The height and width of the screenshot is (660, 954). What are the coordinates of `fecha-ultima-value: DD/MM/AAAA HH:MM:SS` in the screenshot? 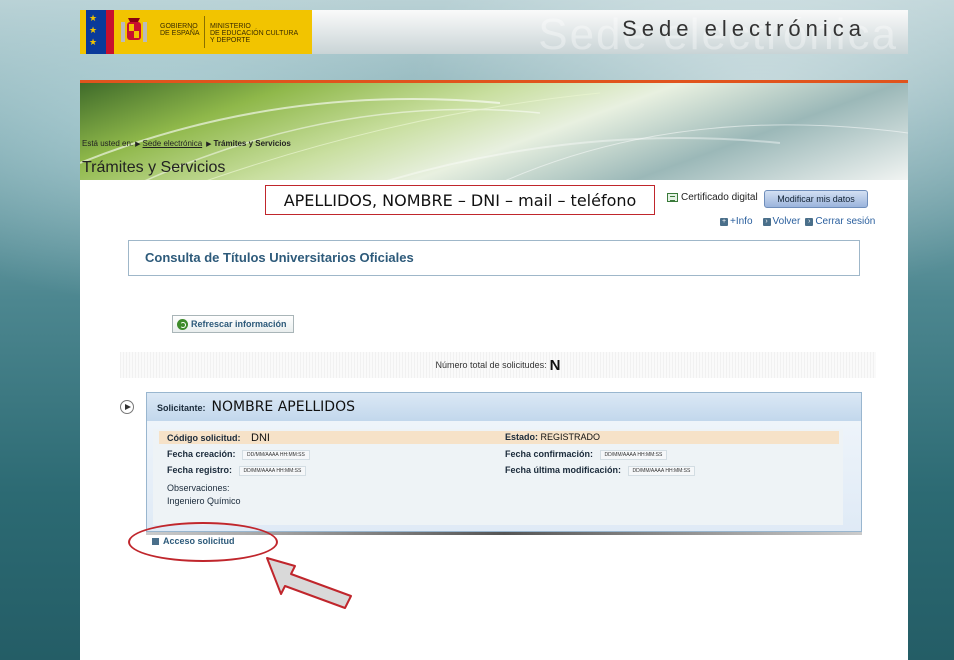 It's located at (661, 470).